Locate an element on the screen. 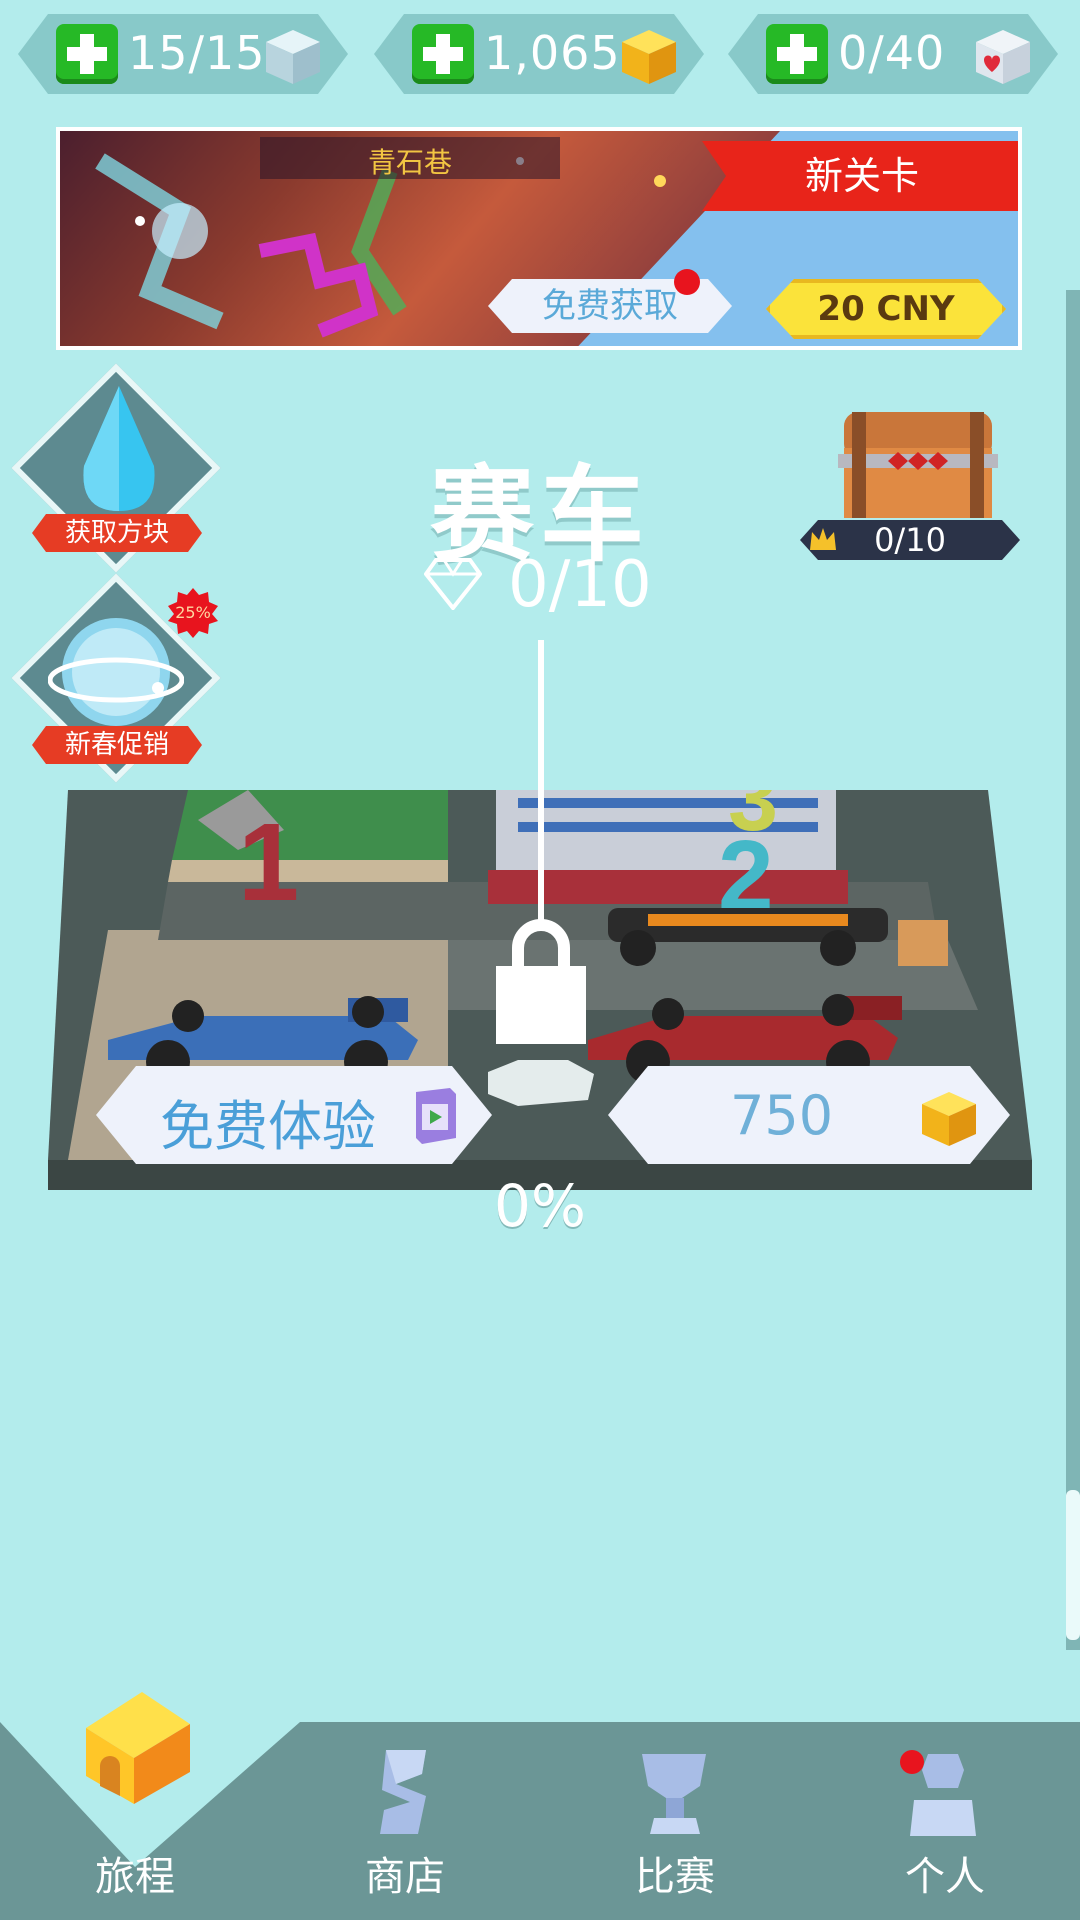 Image resolution: width=1080 pixels, height=1920 pixels. profile-notification-dot is located at coordinates (912, 1762).